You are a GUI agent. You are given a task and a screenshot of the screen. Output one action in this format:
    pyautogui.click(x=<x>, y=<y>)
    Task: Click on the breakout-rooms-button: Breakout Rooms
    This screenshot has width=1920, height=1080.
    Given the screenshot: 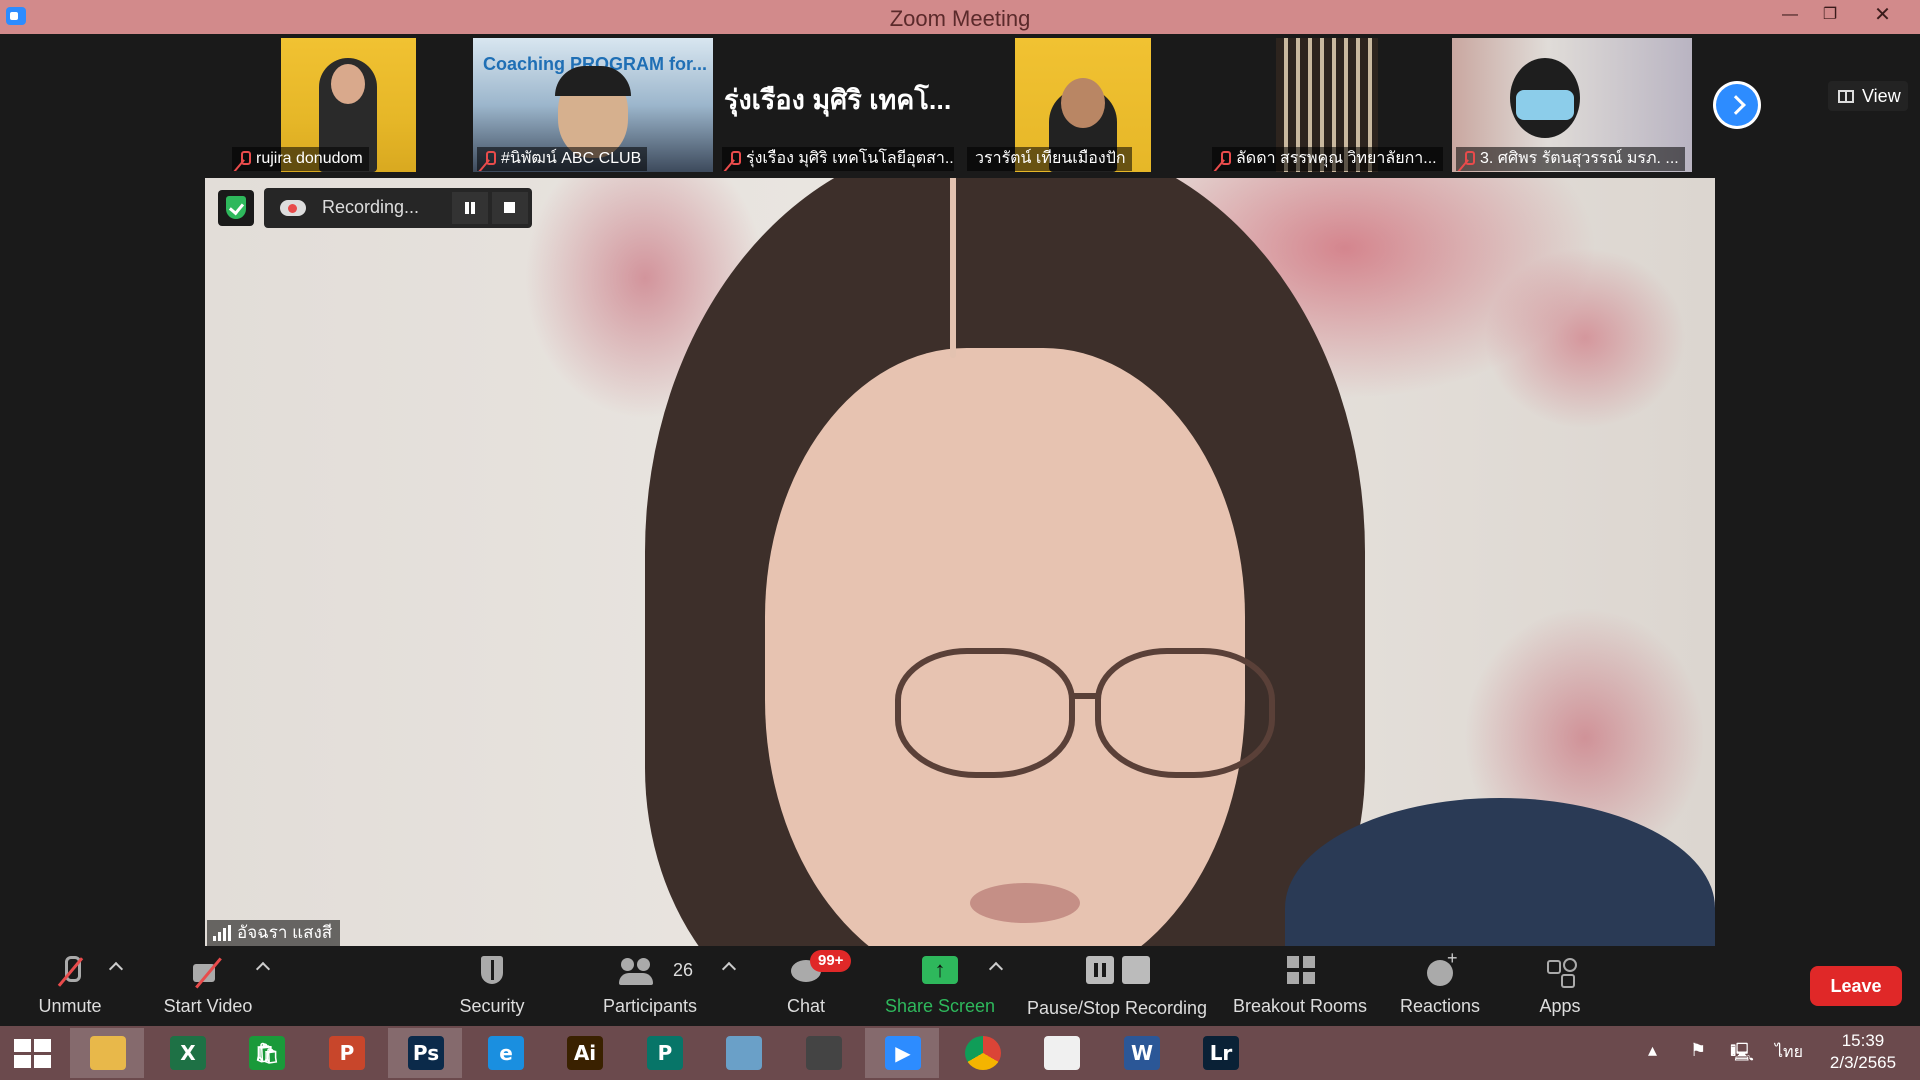 What is the action you would take?
    pyautogui.click(x=1300, y=986)
    